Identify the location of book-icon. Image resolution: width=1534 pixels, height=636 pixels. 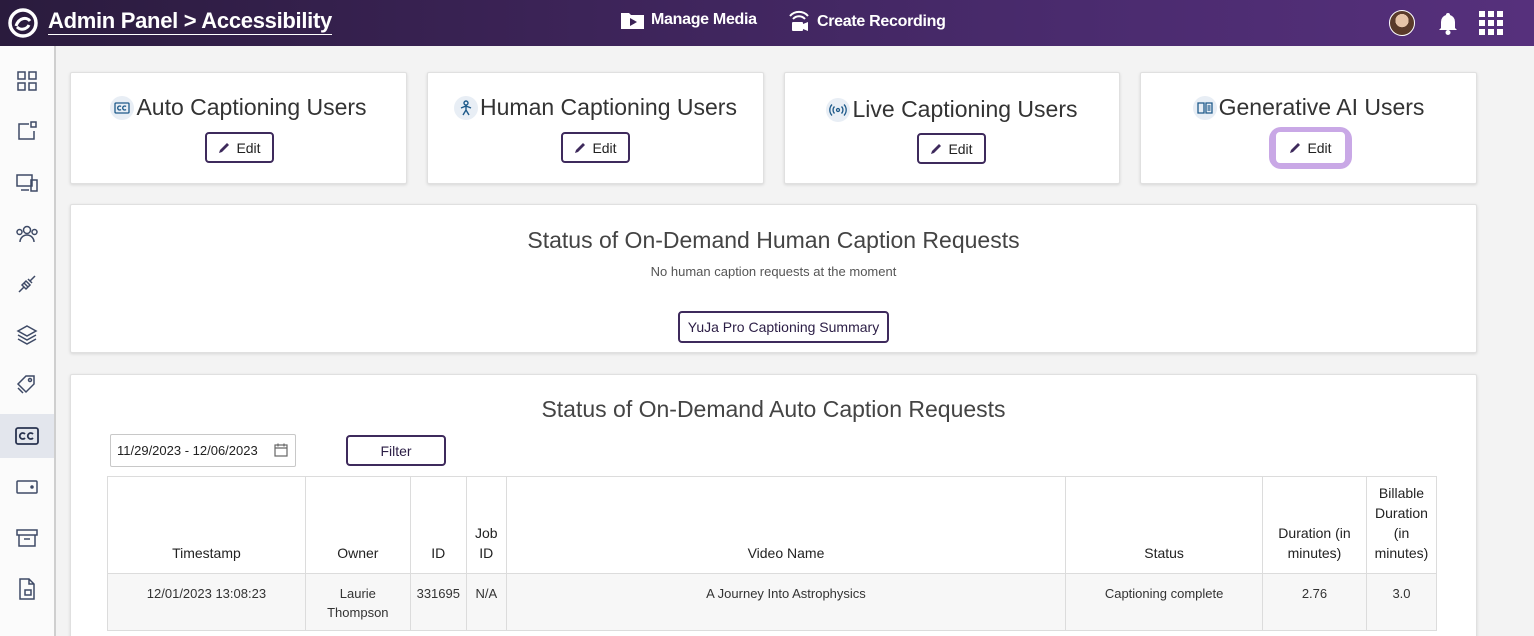
(1204, 107).